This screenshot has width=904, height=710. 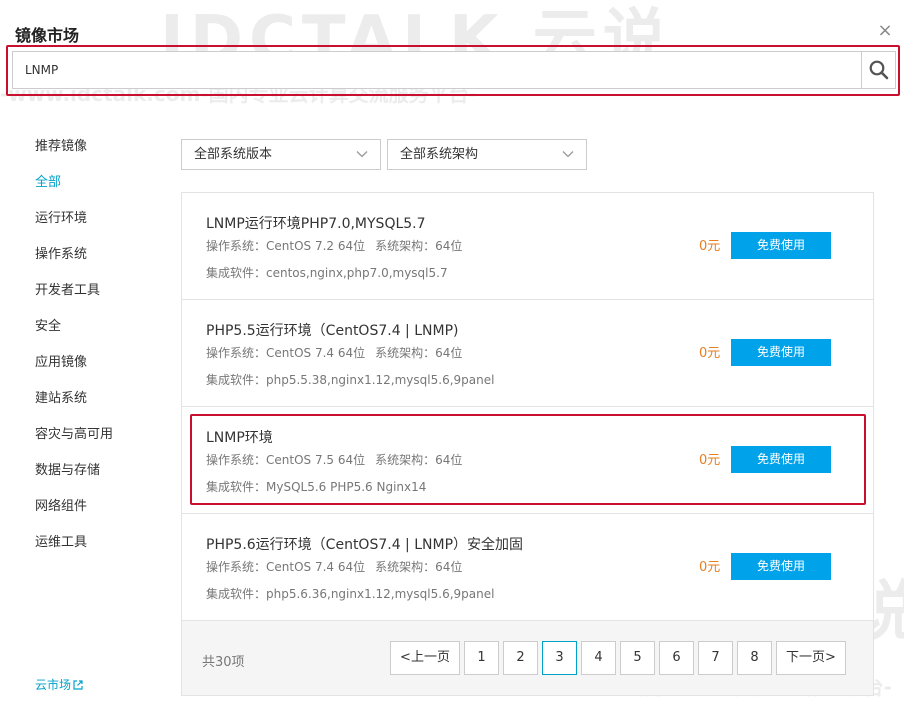 I want to click on page-button-5: 5, so click(x=637, y=658).